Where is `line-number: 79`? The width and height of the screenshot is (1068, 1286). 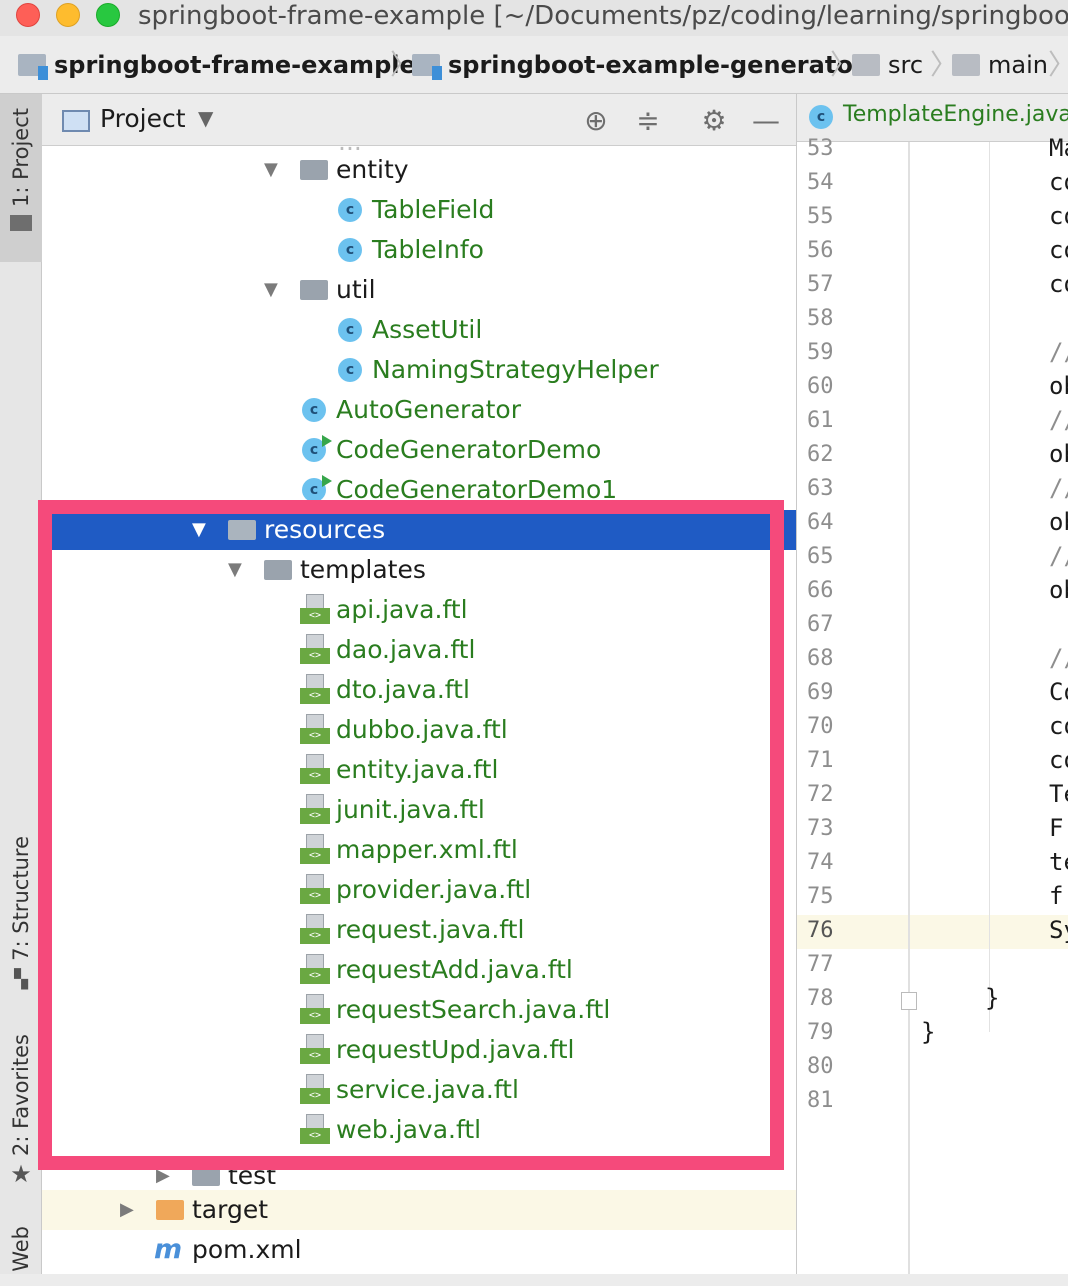
line-number: 79 is located at coordinates (820, 1032).